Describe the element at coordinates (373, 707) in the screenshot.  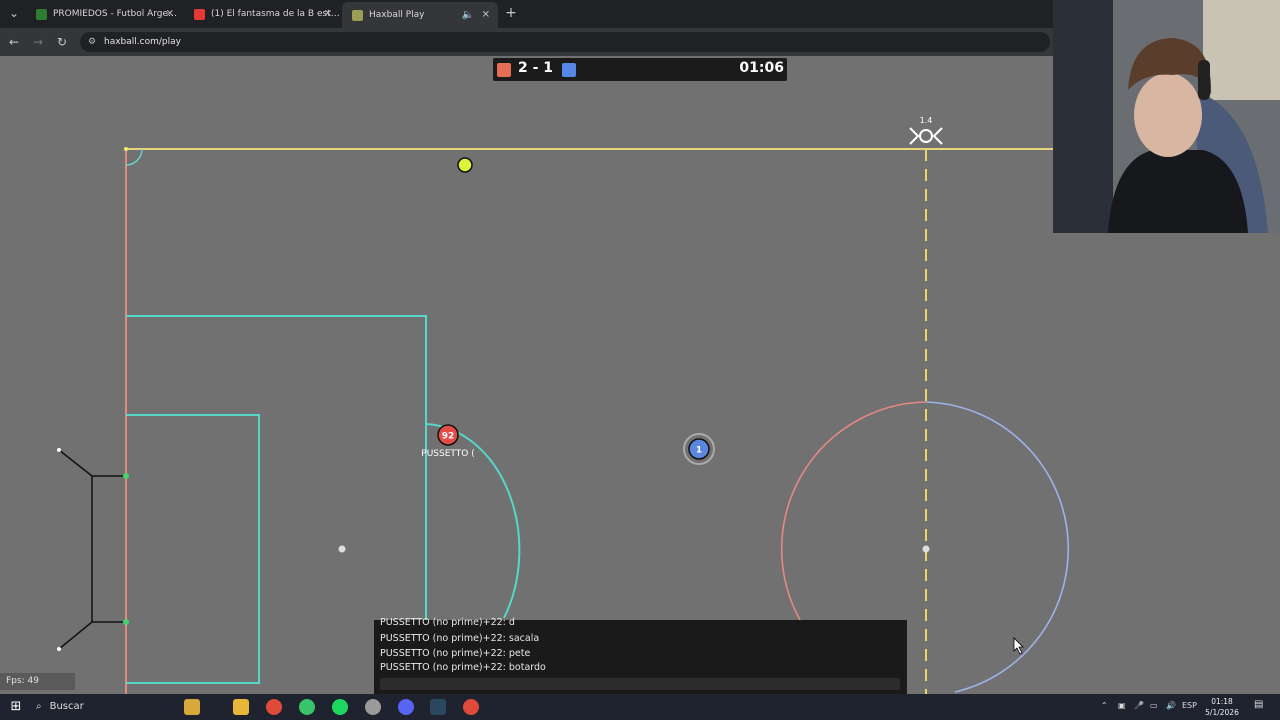
I see `obs-icon` at that location.